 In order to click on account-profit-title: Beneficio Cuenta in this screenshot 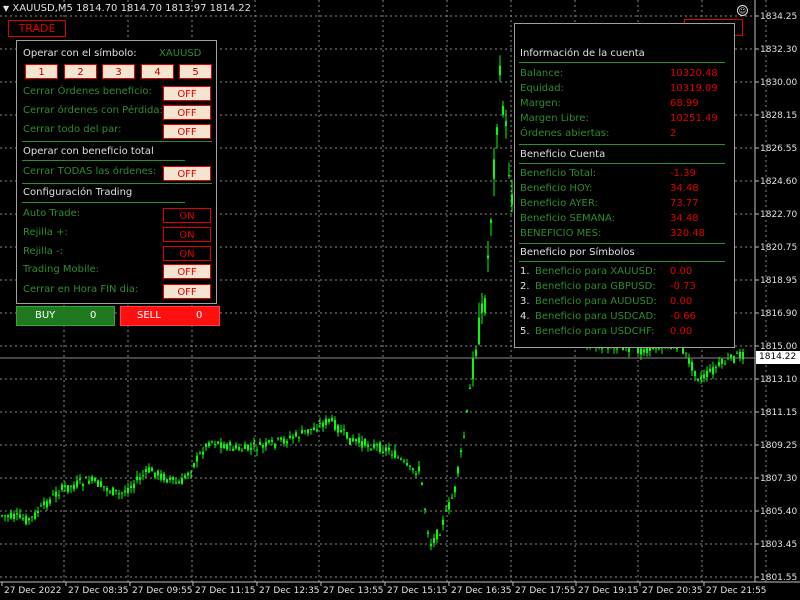, I will do `click(563, 154)`.